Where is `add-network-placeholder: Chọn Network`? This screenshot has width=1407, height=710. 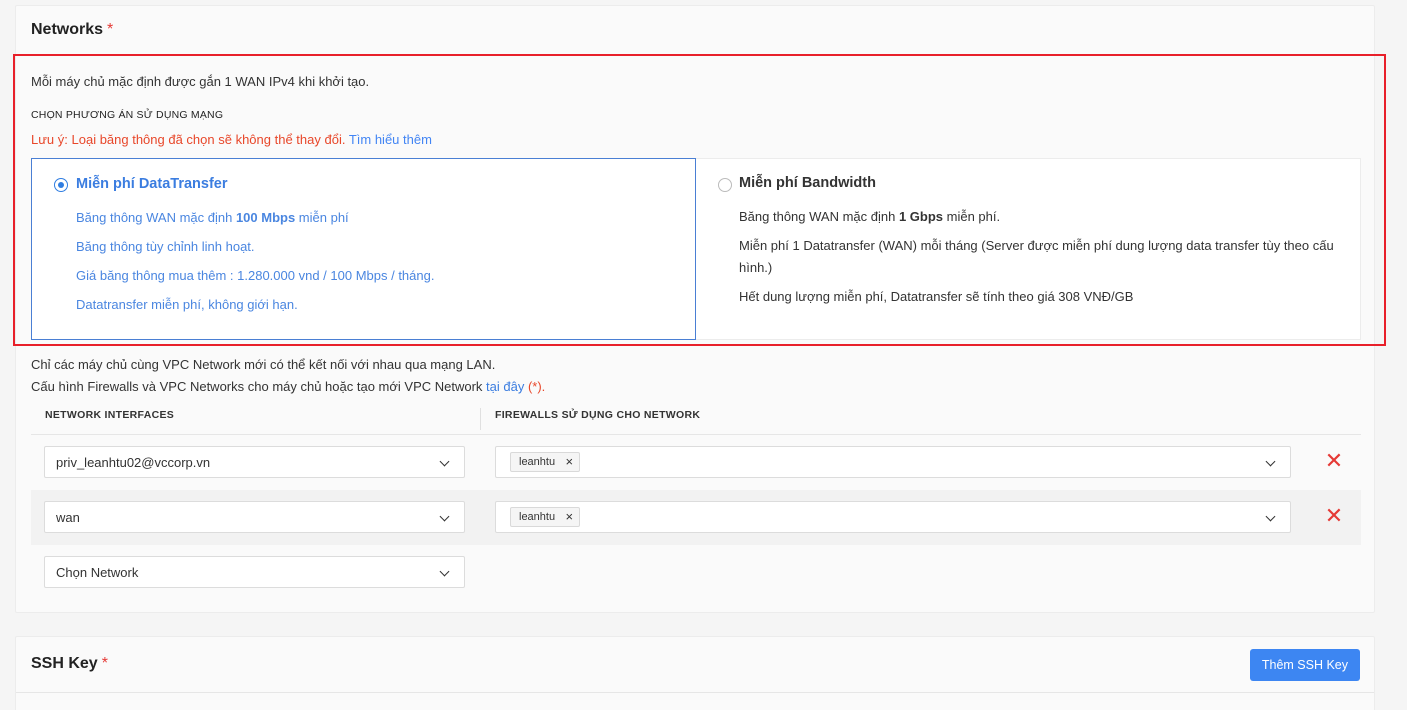
add-network-placeholder: Chọn Network is located at coordinates (97, 572).